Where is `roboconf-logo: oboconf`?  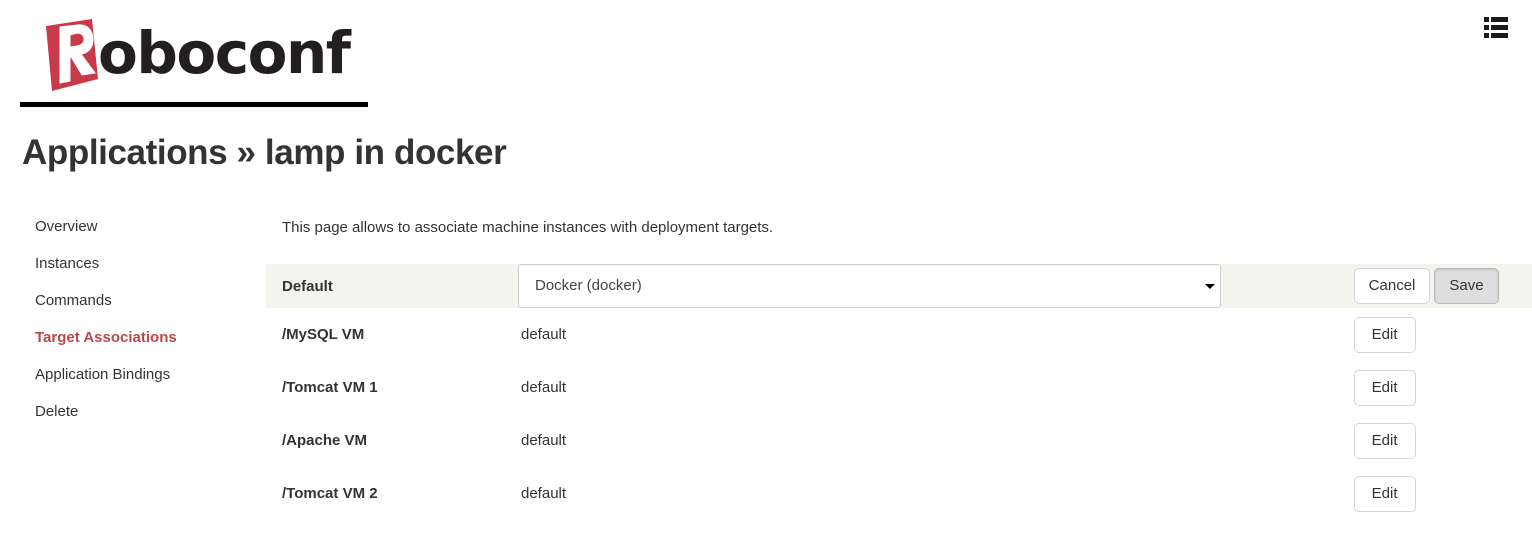 roboconf-logo: oboconf is located at coordinates (195, 54).